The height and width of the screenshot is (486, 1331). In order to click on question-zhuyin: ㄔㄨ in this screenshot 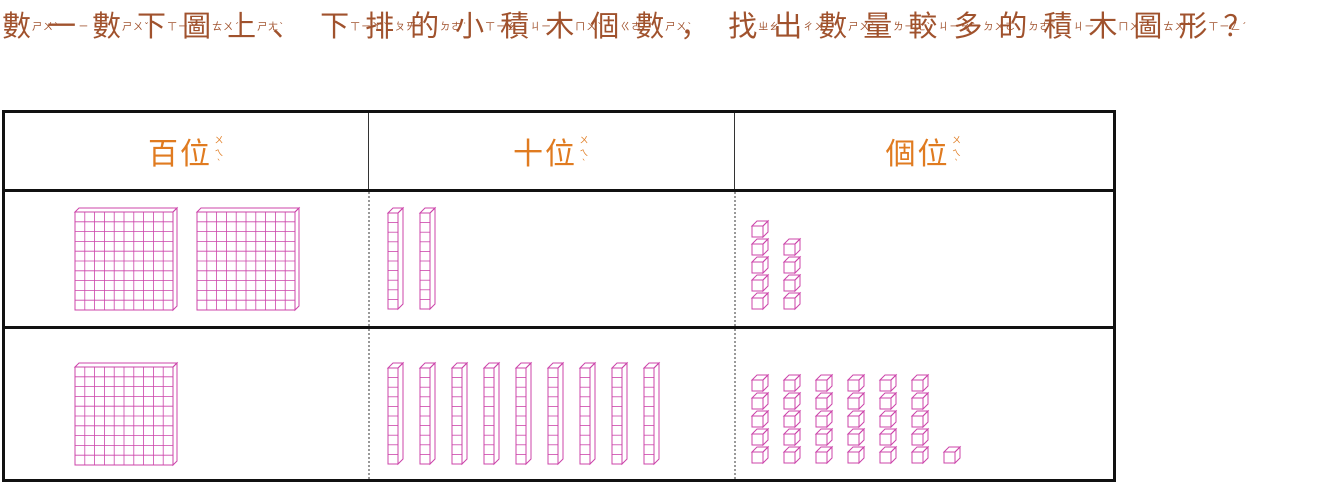, I will do `click(814, 27)`.